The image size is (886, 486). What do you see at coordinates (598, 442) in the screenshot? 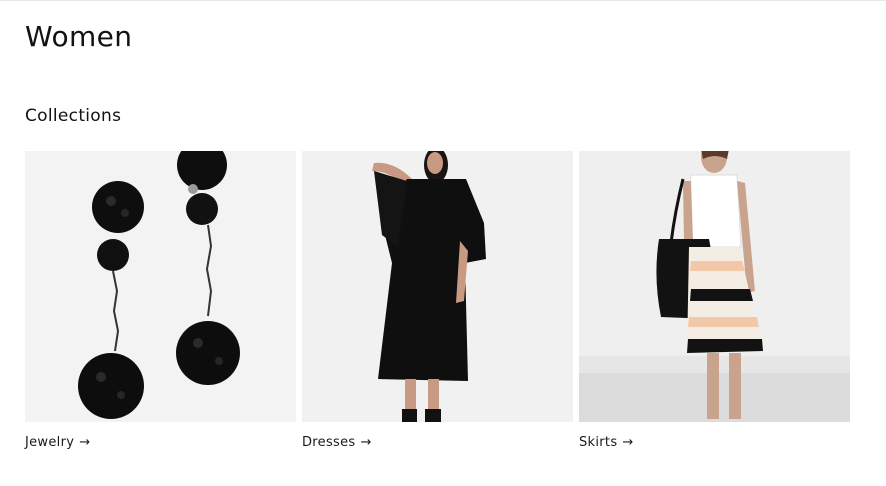
I see `collection-label: Skirts` at bounding box center [598, 442].